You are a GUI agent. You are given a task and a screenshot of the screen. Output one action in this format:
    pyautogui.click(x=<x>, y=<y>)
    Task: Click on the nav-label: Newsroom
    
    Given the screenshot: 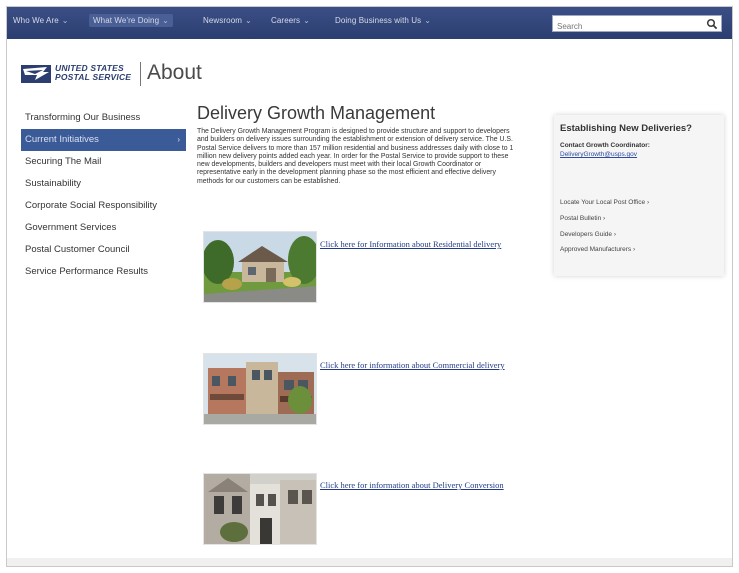 What is the action you would take?
    pyautogui.click(x=223, y=20)
    